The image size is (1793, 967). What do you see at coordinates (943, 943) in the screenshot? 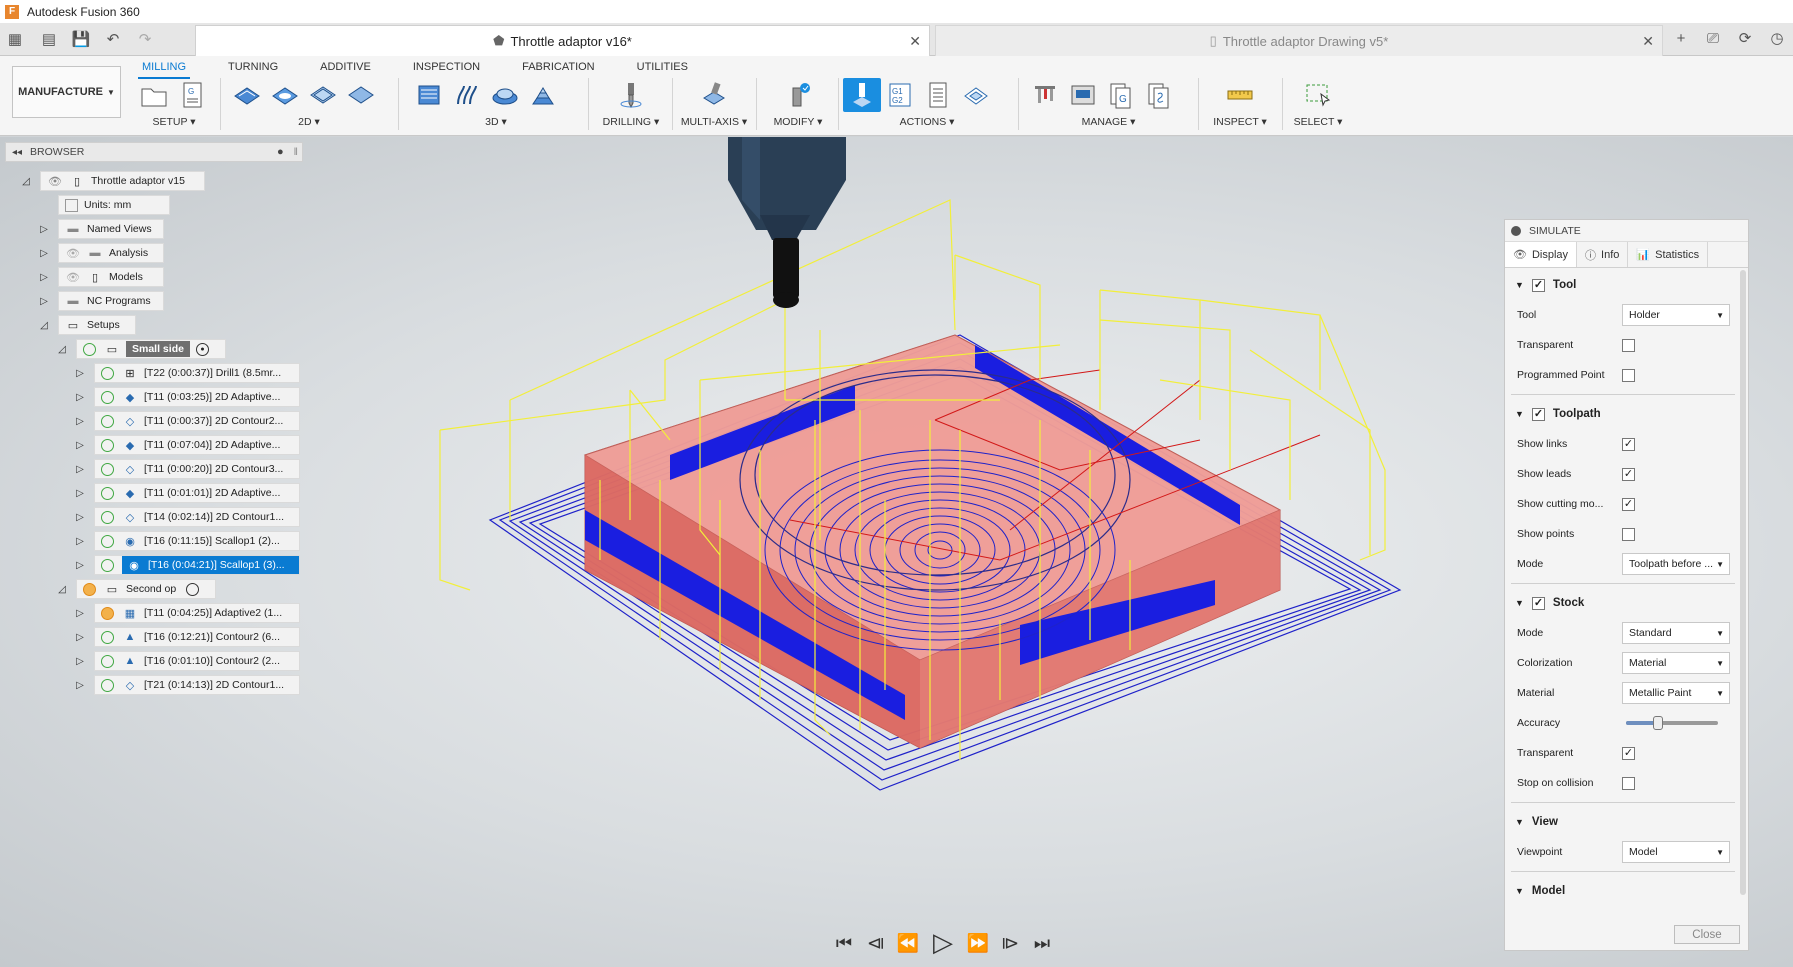
I see `play-icon: ▷` at bounding box center [943, 943].